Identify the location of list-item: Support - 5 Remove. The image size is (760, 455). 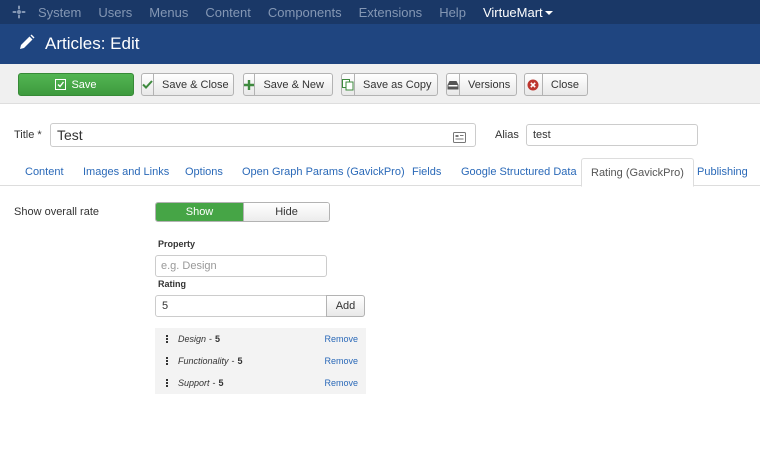
(260, 383).